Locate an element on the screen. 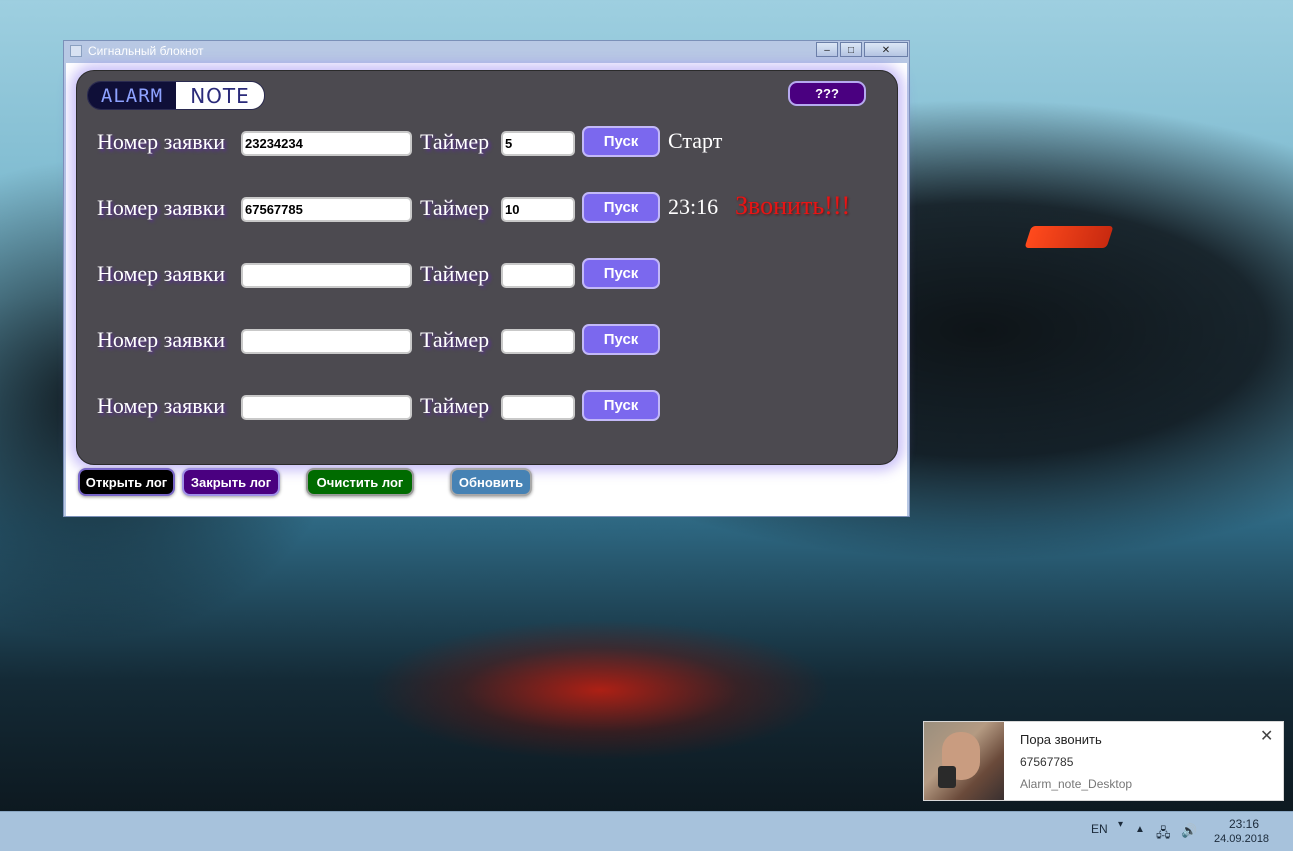 This screenshot has height=851, width=1293. logo-note-text: NOTE is located at coordinates (220, 95).